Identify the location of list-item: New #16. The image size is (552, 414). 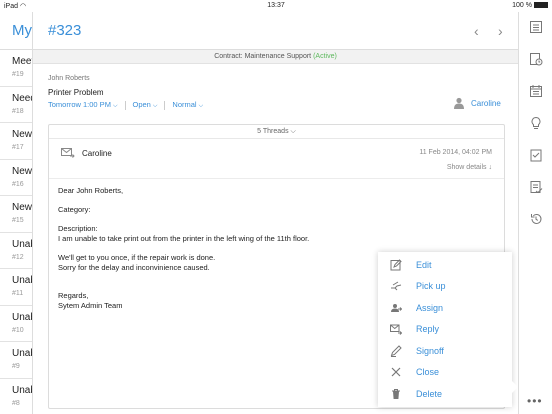
(16, 178).